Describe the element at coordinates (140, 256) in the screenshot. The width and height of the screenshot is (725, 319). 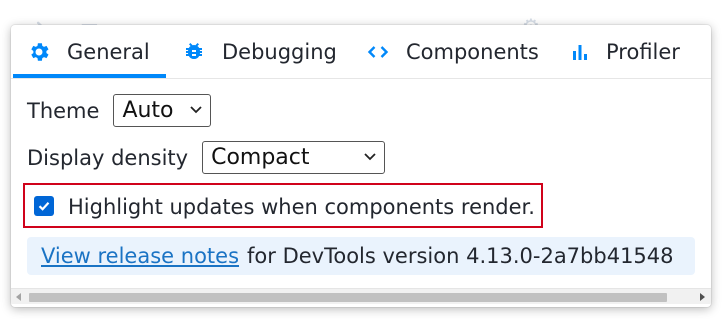
I see `release-notes-link: View release notes` at that location.